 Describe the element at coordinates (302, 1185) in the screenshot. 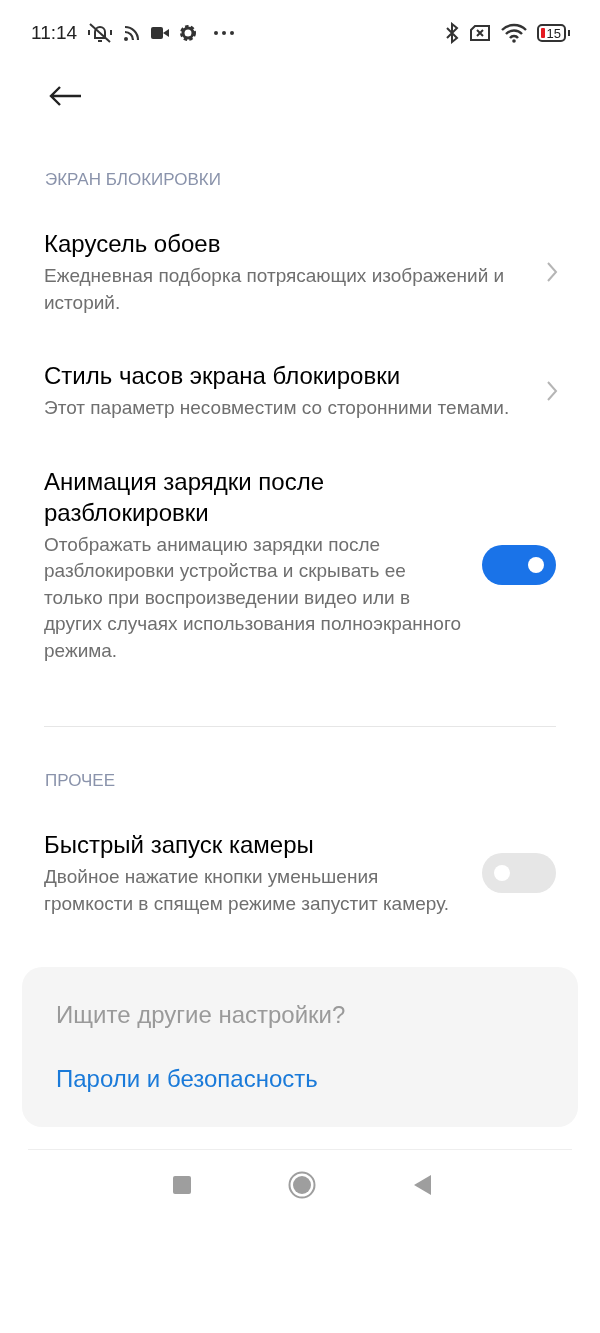

I see `home-button` at that location.